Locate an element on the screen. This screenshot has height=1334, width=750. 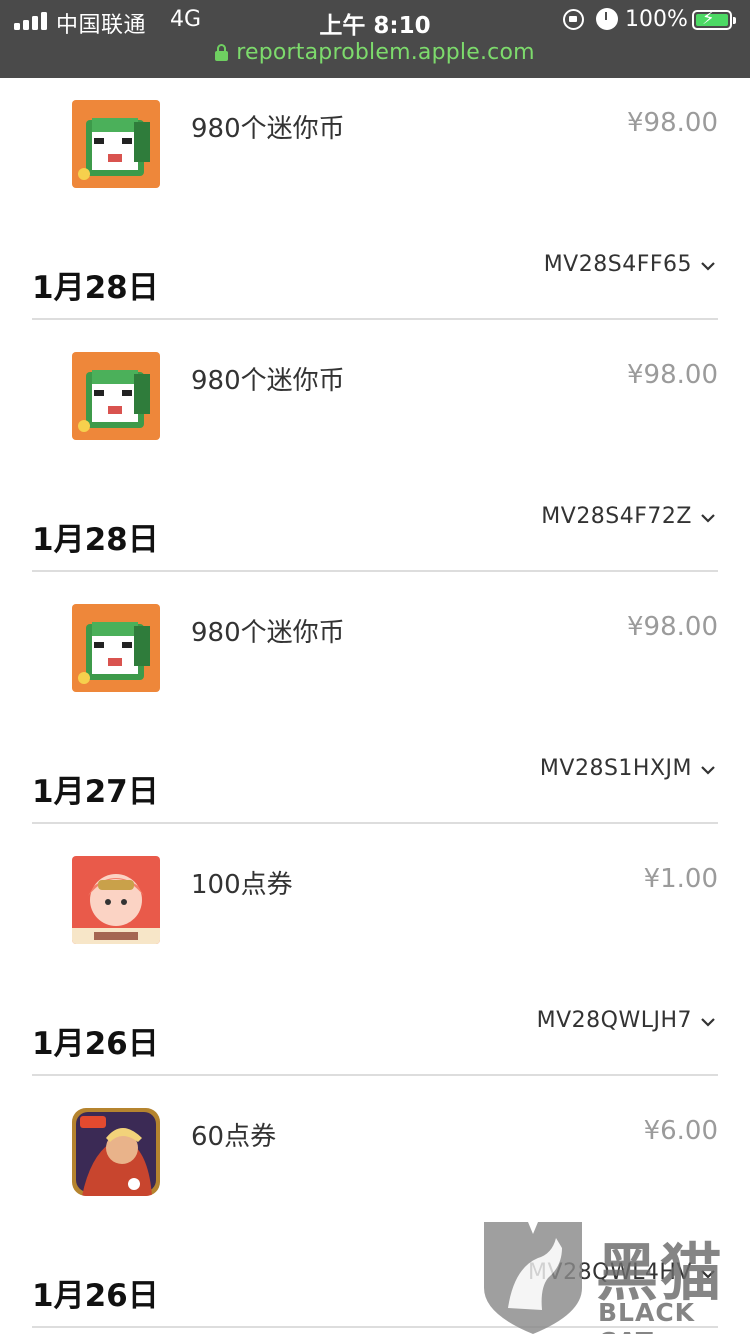
alarm-clock-icon is located at coordinates (607, 19).